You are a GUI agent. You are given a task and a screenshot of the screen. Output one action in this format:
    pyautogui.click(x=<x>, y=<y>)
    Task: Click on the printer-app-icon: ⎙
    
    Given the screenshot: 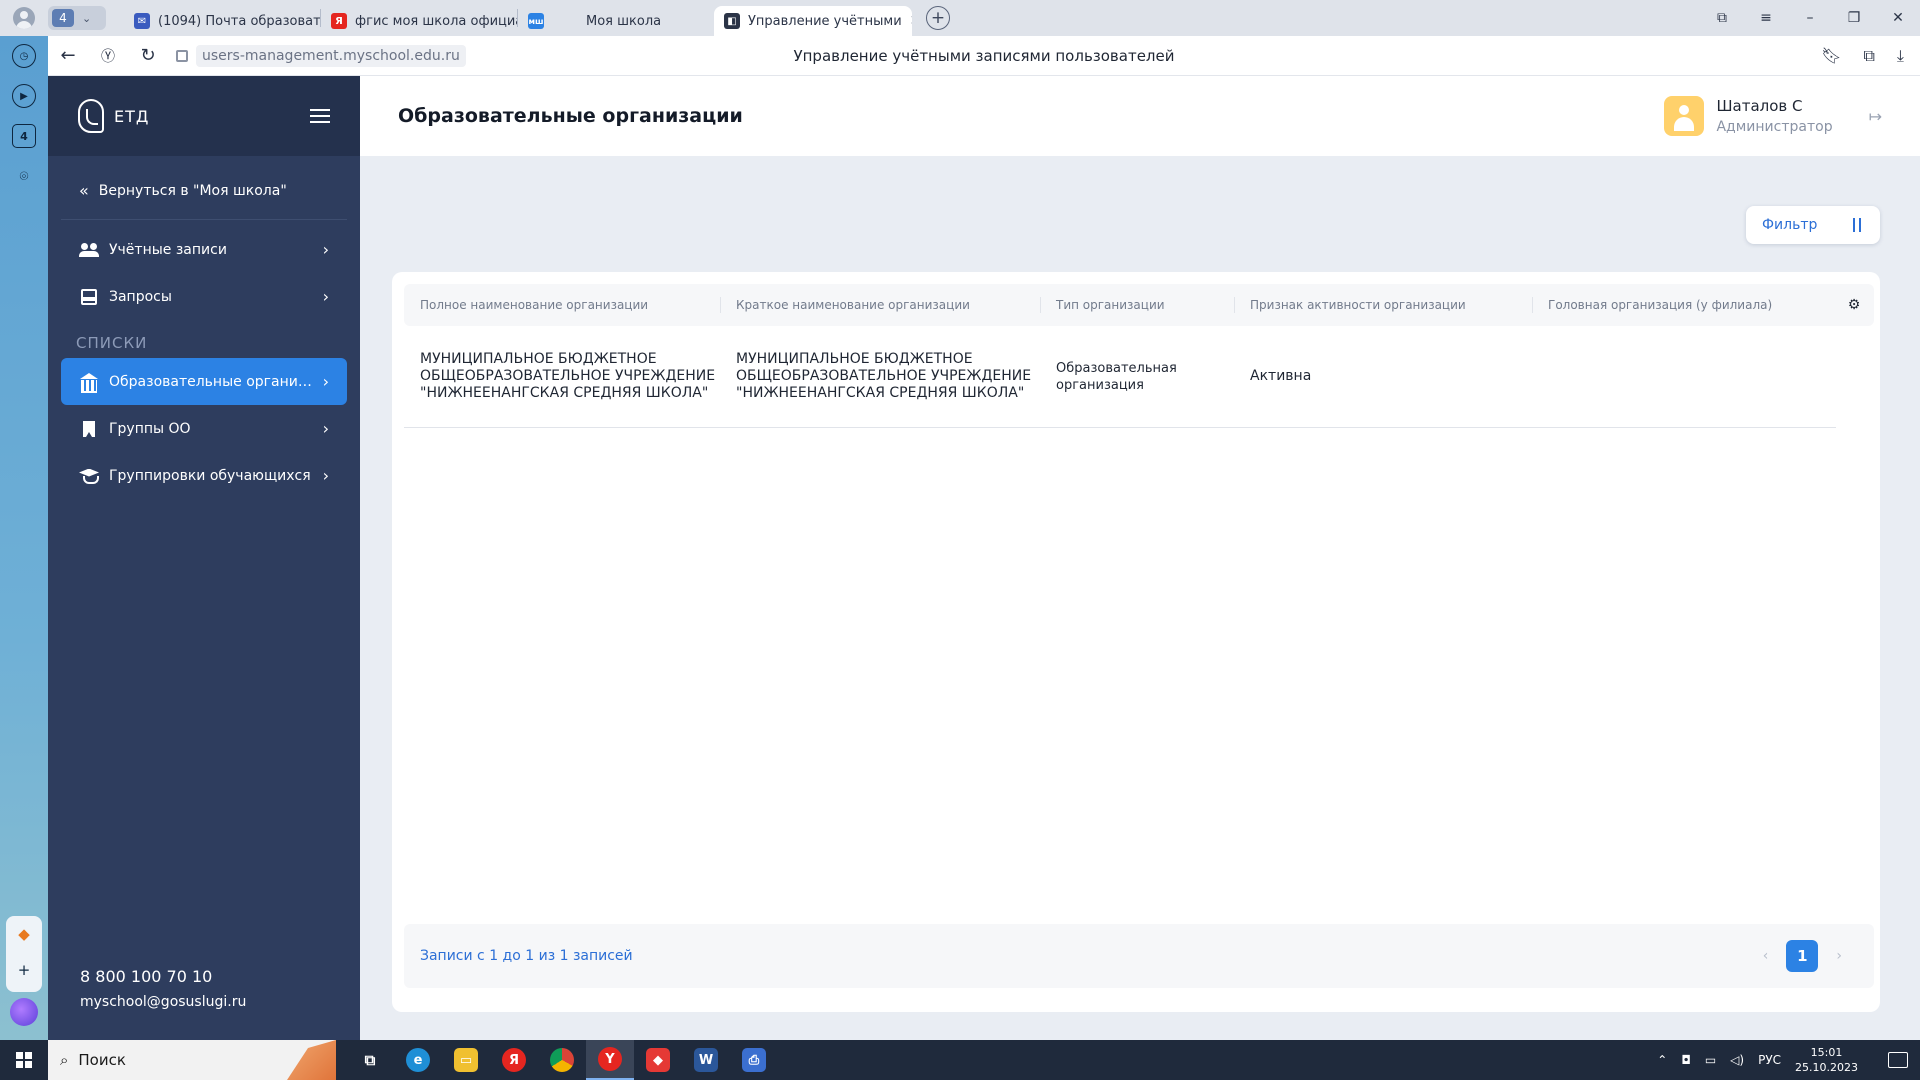 What is the action you would take?
    pyautogui.click(x=754, y=1060)
    